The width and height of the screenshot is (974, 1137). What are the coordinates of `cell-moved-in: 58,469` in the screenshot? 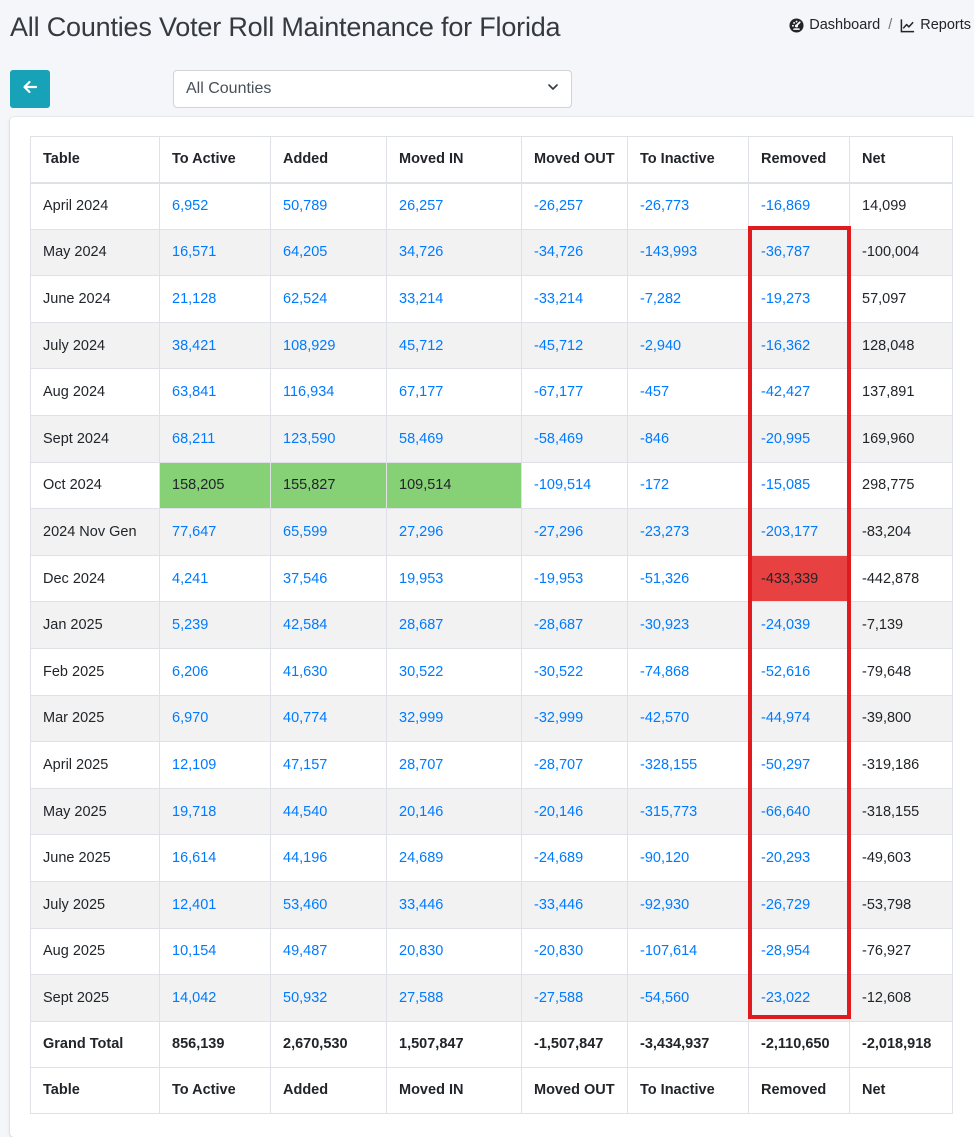 It's located at (454, 438).